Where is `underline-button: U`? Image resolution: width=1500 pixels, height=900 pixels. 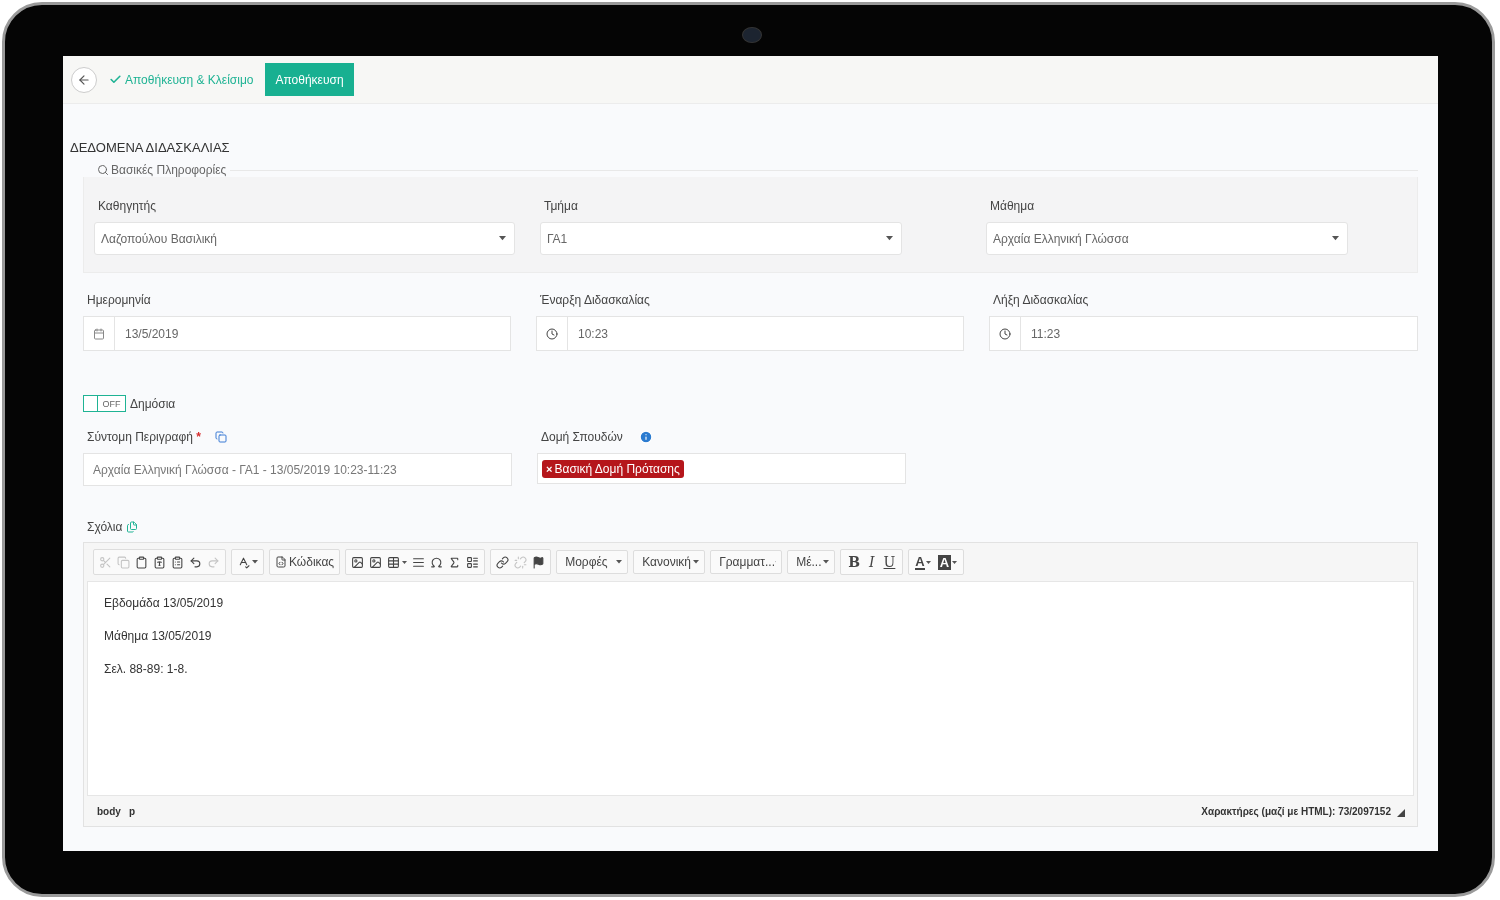 underline-button: U is located at coordinates (889, 562).